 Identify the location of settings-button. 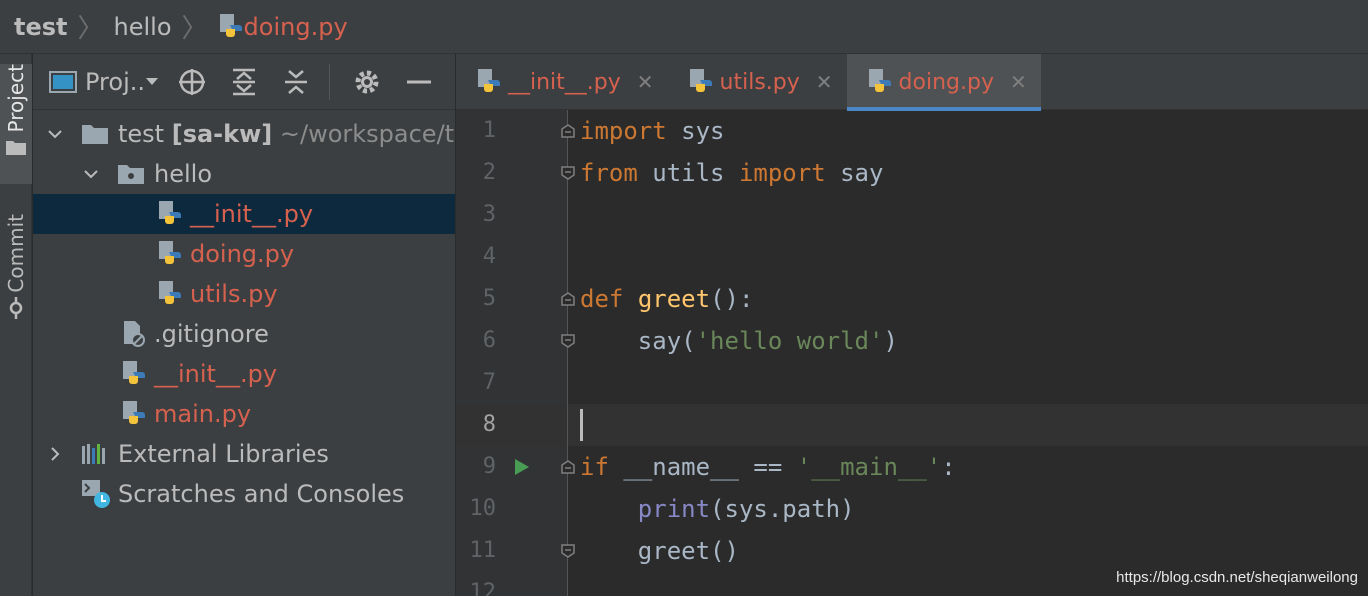
(367, 82).